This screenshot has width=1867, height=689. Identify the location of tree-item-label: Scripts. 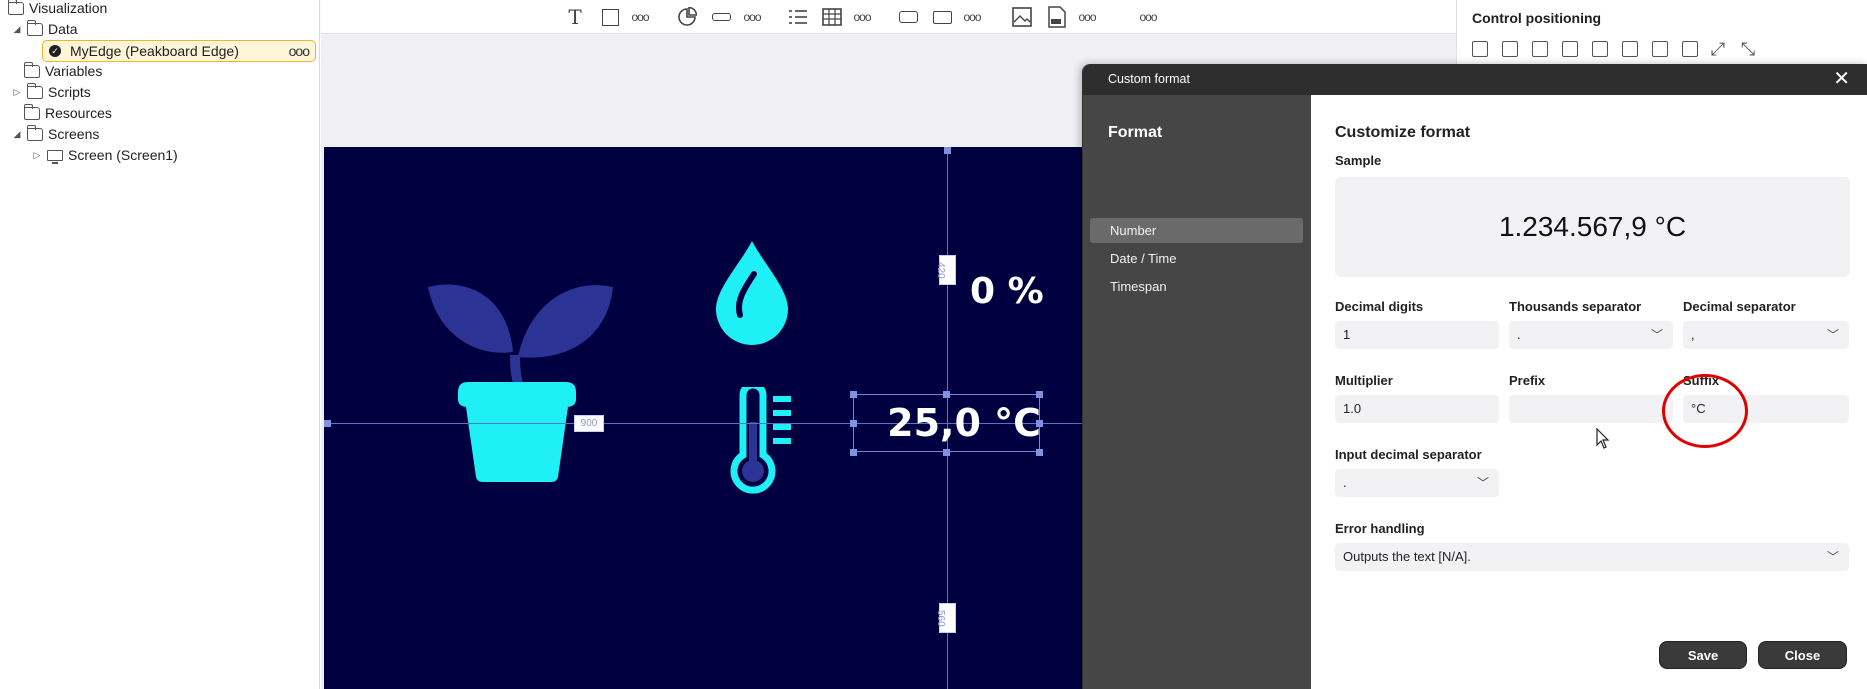
(69, 92).